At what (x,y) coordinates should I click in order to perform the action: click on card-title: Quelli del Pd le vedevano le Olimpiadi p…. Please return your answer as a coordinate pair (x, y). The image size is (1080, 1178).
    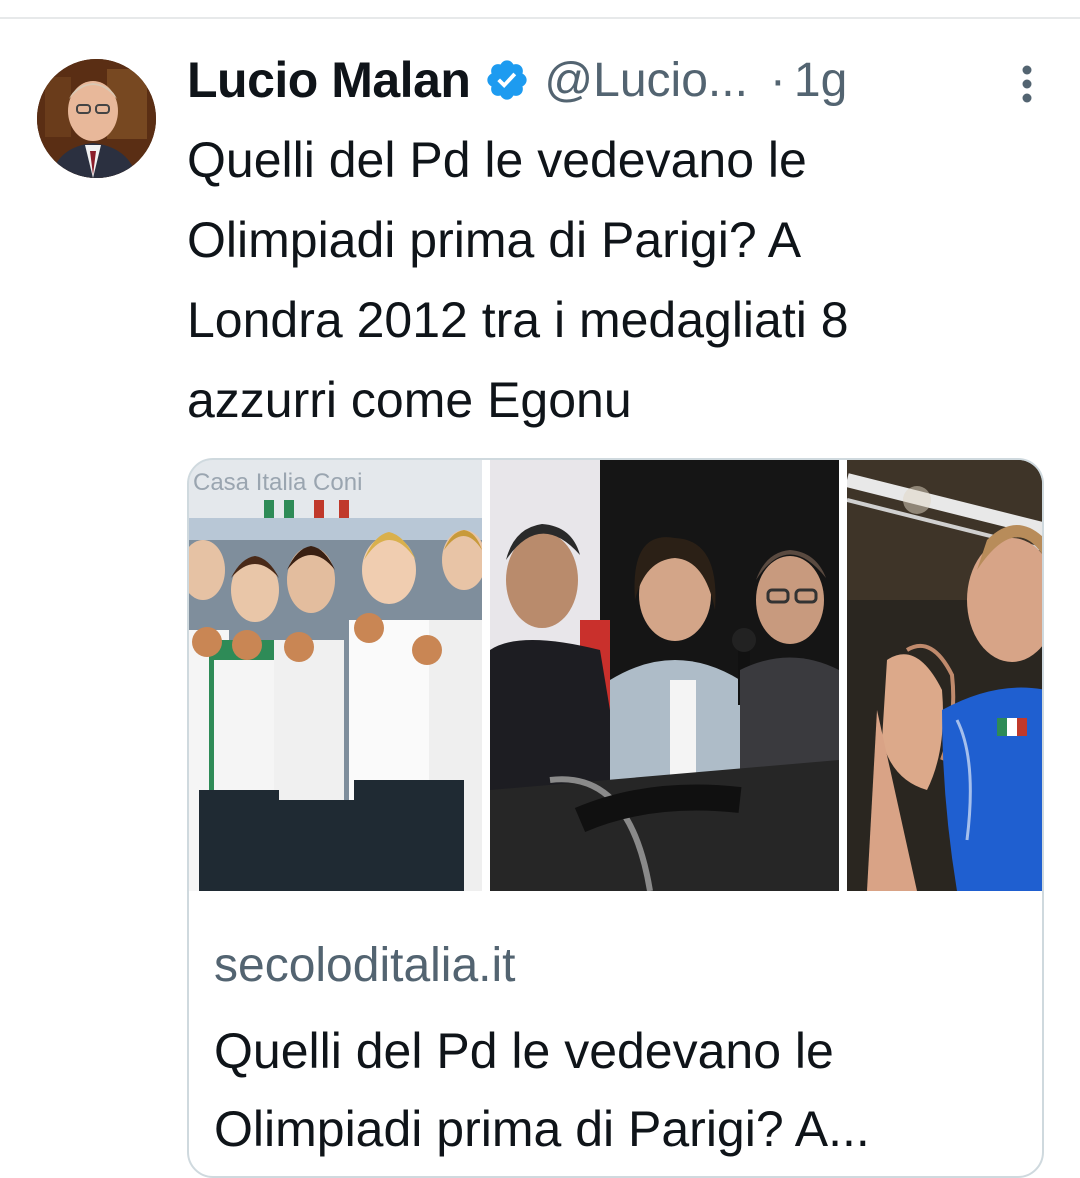
    Looking at the image, I should click on (542, 1090).